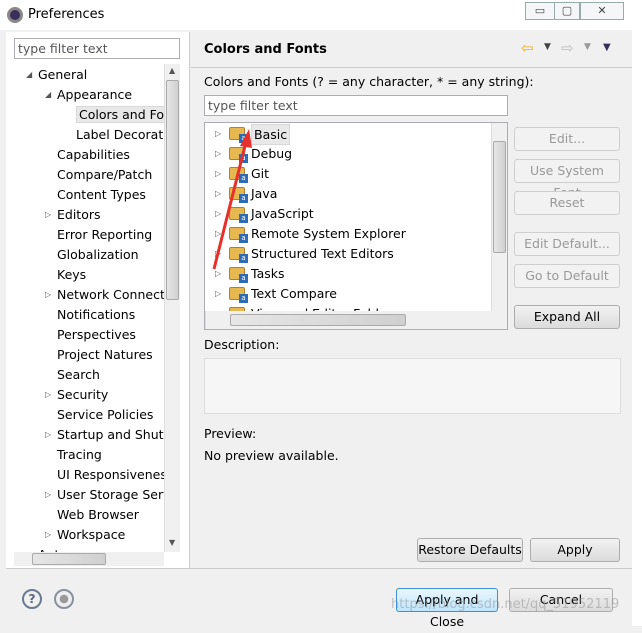 This screenshot has width=642, height=633. What do you see at coordinates (98, 254) in the screenshot?
I see `tree-item: Globalization` at bounding box center [98, 254].